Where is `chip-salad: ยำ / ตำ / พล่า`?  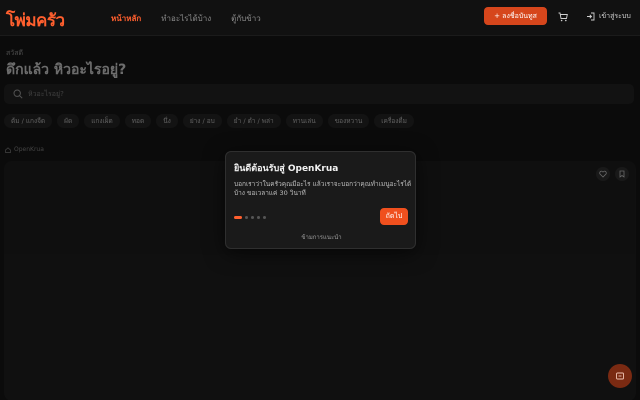 chip-salad: ยำ / ตำ / พล่า is located at coordinates (253, 121).